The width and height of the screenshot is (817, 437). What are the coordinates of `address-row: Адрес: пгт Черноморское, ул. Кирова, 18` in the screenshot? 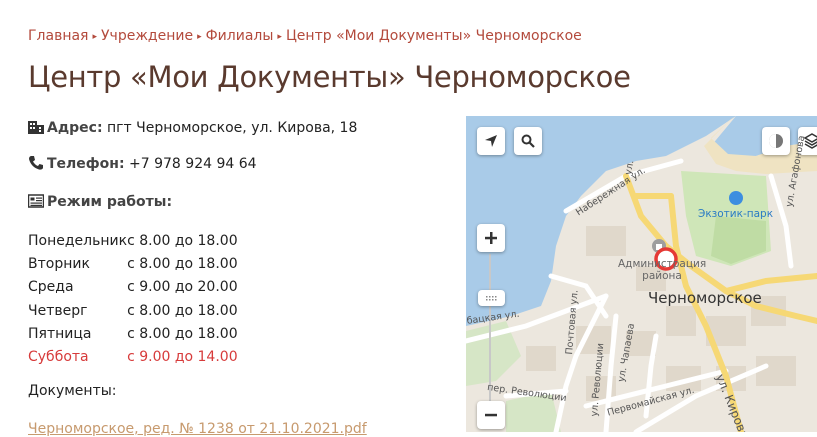 It's located at (192, 128).